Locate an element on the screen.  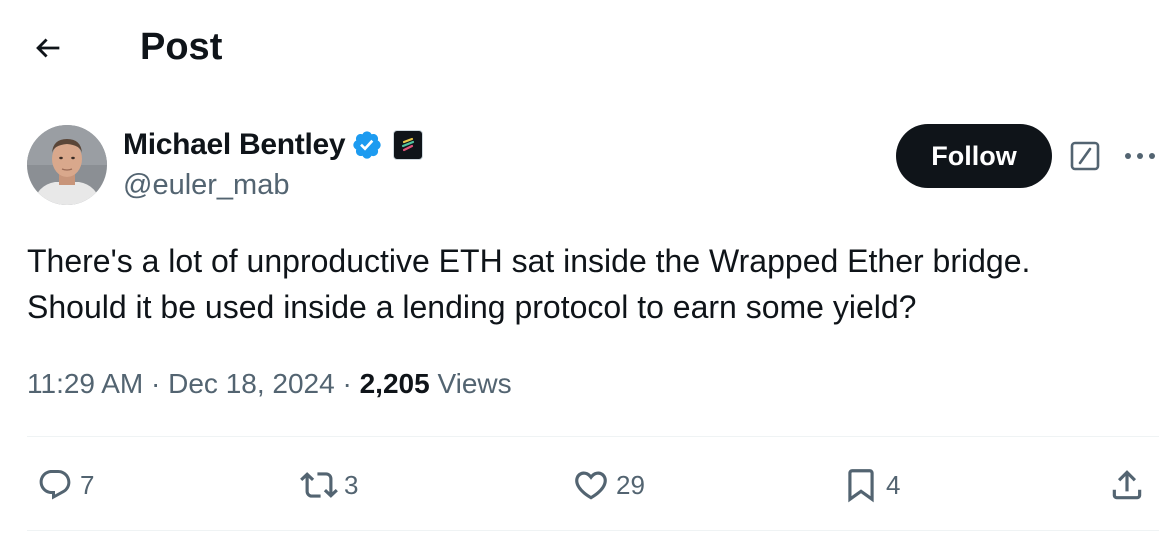
tweet-time: 11:29 AM is located at coordinates (85, 383).